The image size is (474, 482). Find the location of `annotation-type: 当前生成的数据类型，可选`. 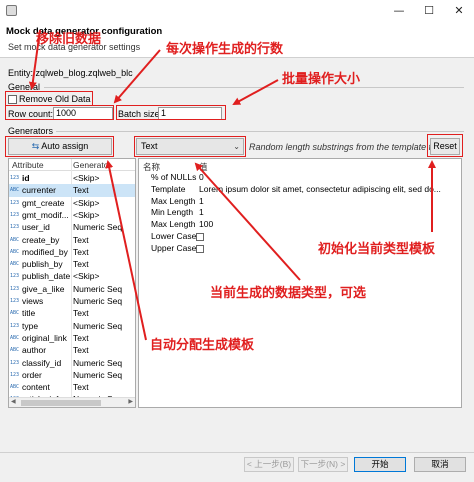

annotation-type: 当前生成的数据类型，可选 is located at coordinates (288, 293).